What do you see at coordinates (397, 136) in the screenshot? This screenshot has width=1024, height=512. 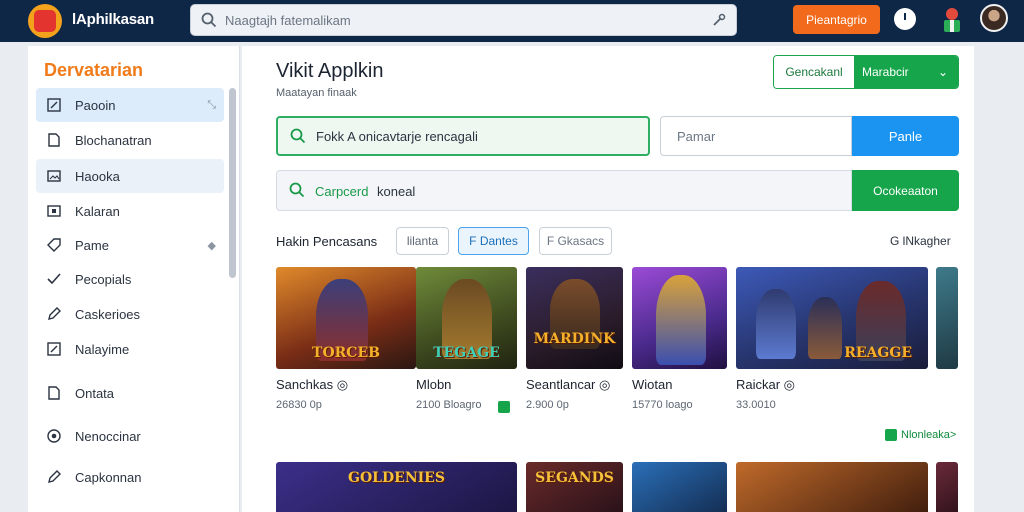 I see `app-search-value: Fokk A onicavtarje rencagali` at bounding box center [397, 136].